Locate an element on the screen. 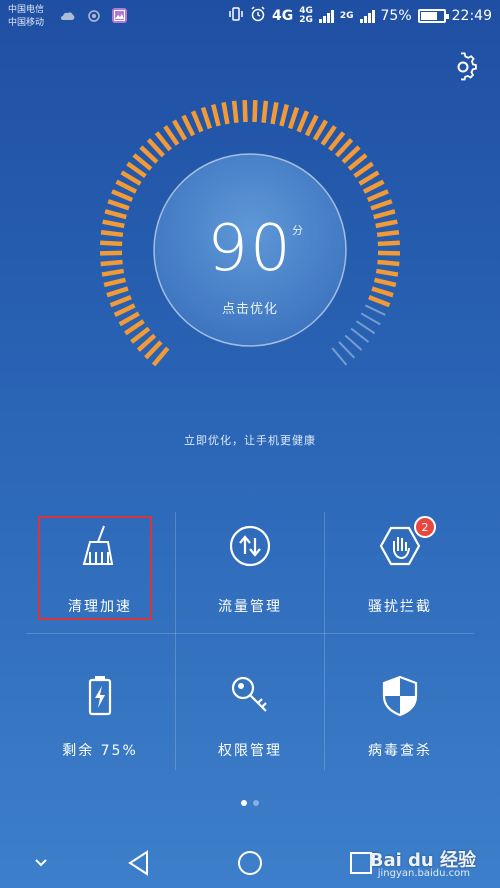 The width and height of the screenshot is (500, 888). selection-highlight is located at coordinates (95, 568).